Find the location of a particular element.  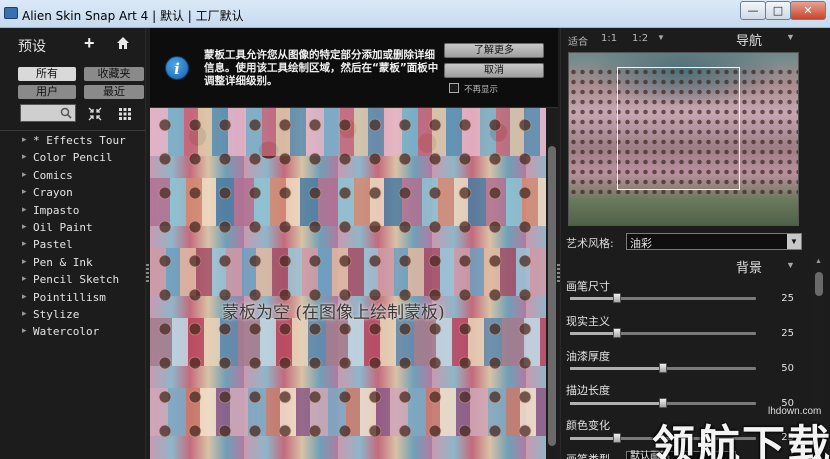

minimize-button: — is located at coordinates (753, 10).